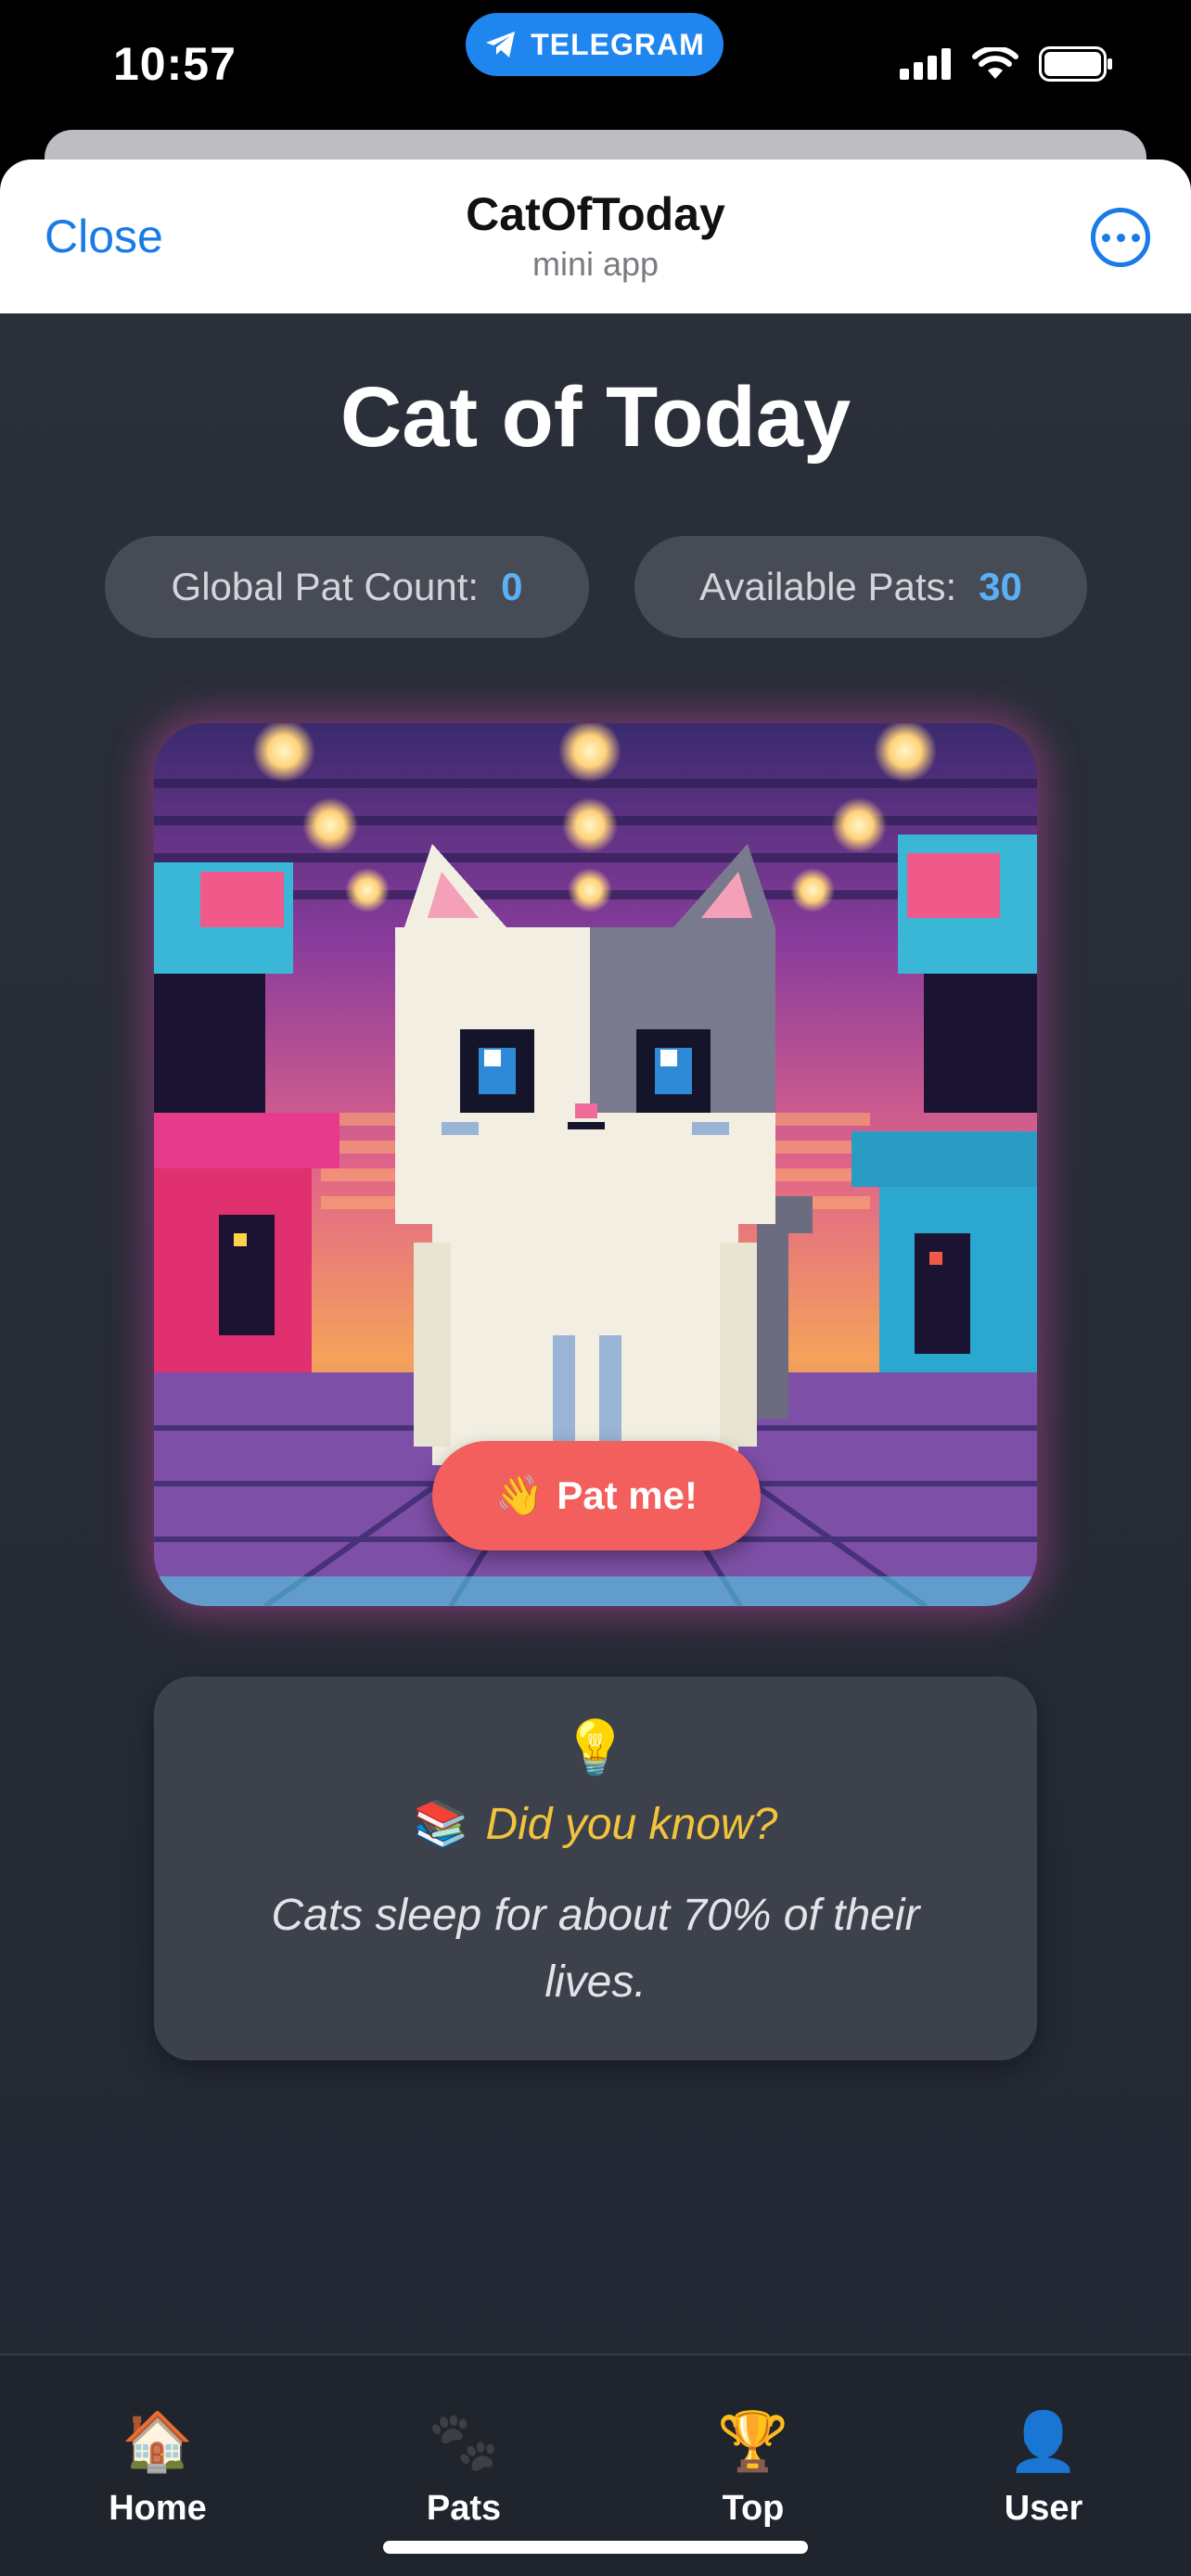 This screenshot has height=2576, width=1191. I want to click on battery-icon, so click(1076, 66).